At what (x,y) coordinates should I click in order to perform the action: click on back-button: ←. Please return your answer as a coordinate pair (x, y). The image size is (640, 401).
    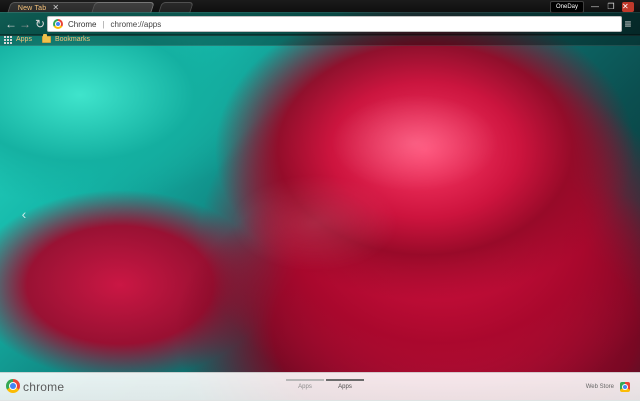
    Looking at the image, I should click on (11, 24).